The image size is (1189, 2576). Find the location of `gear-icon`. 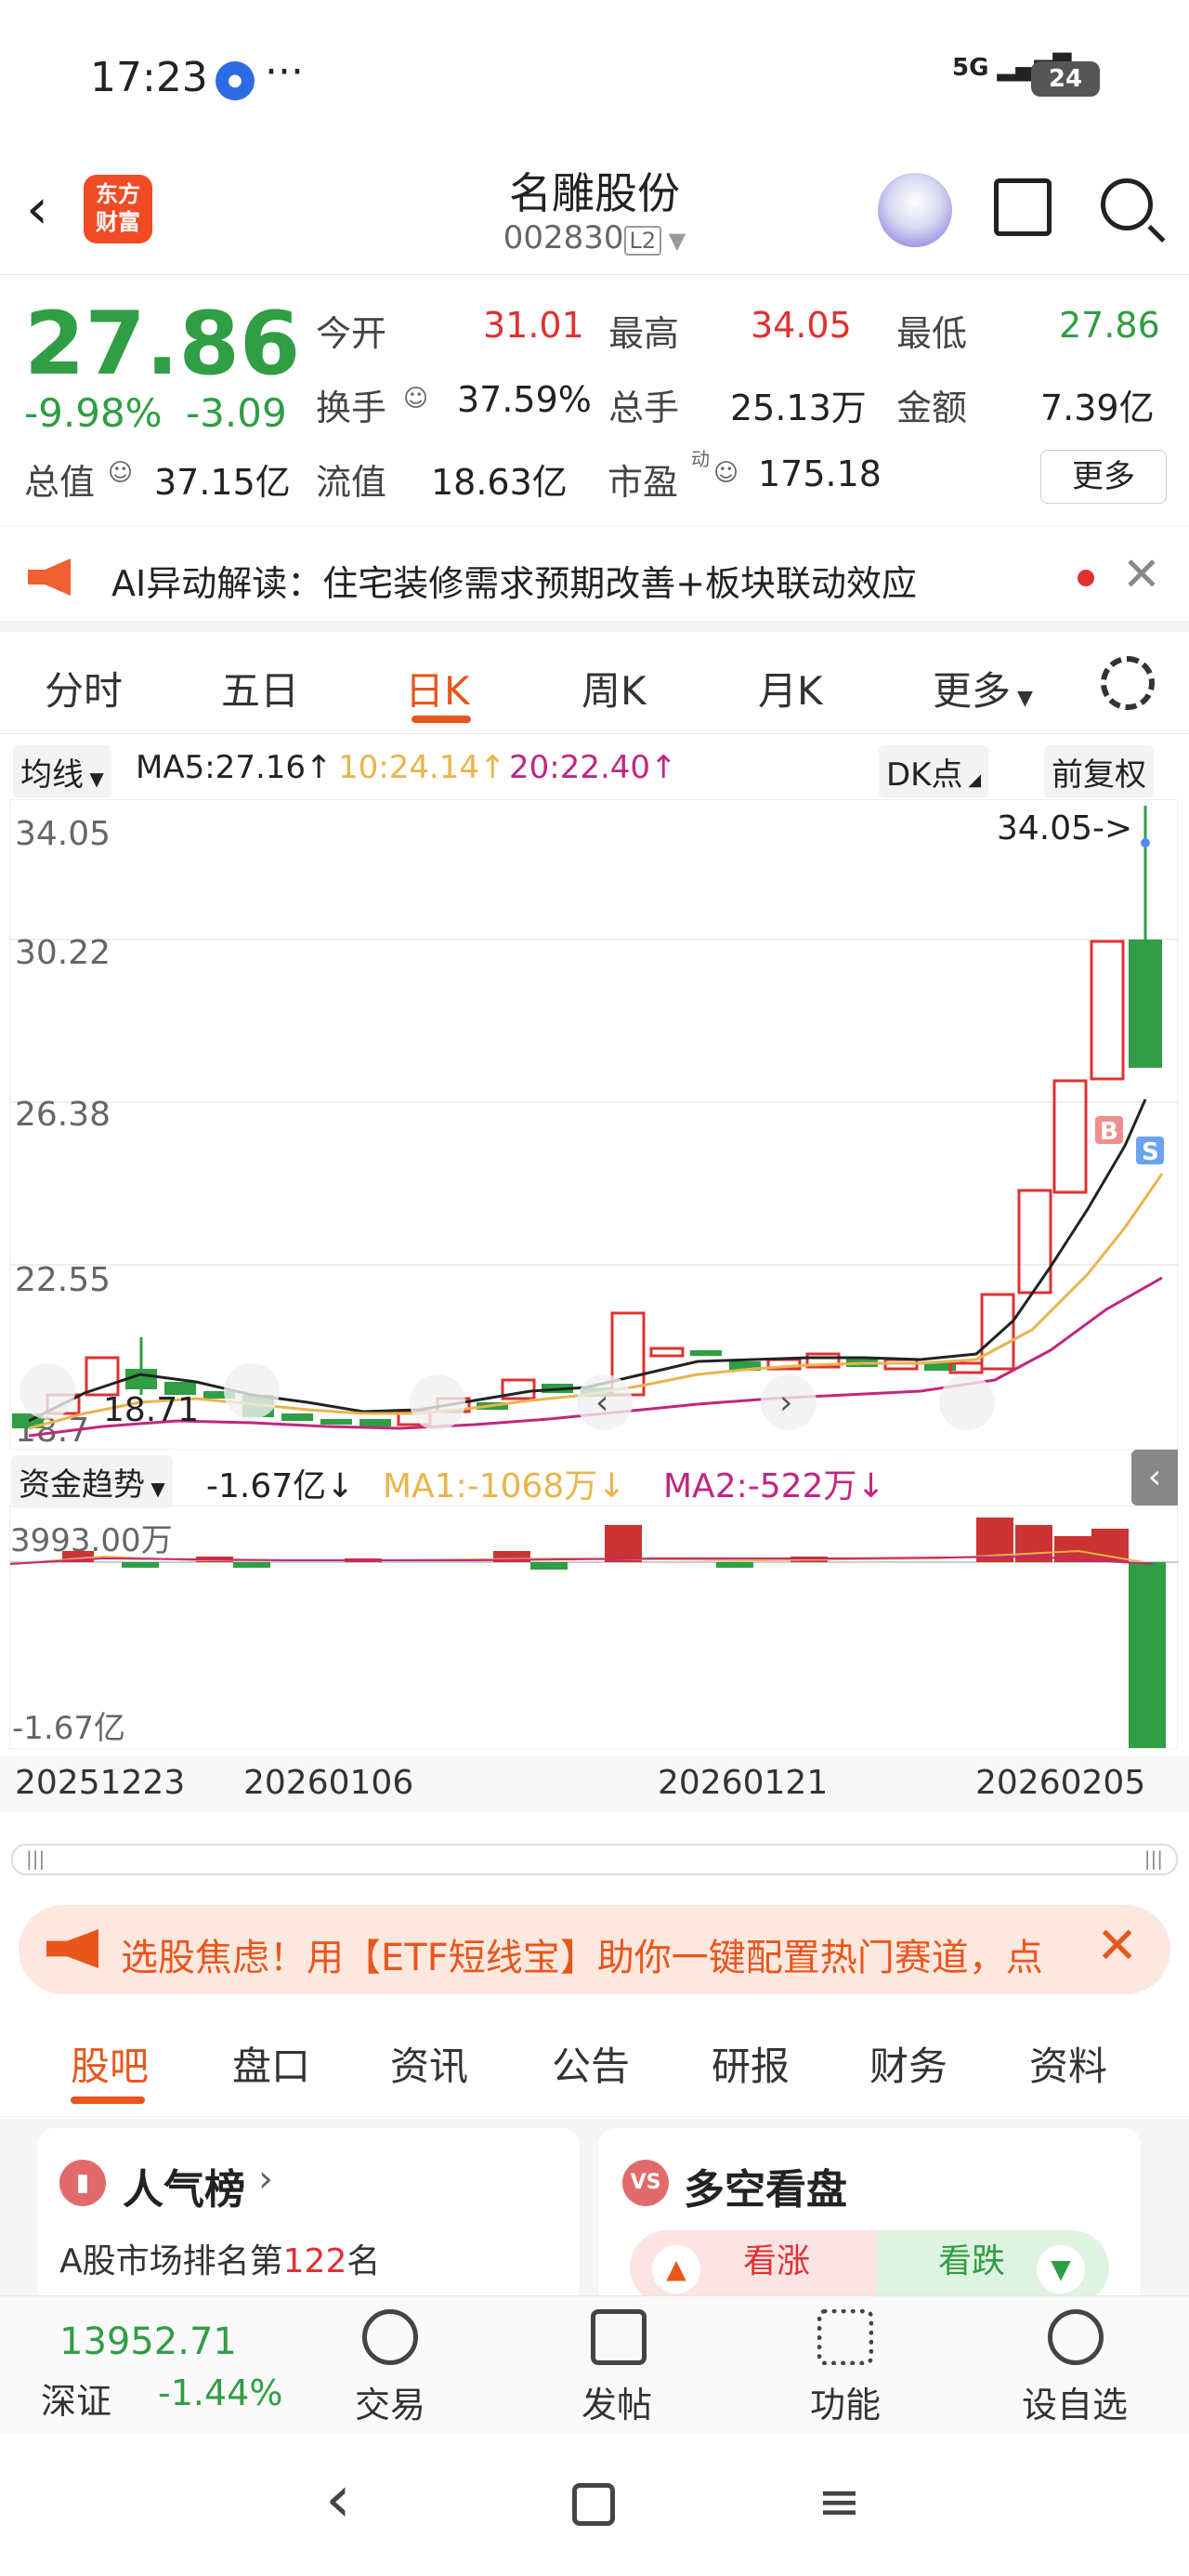

gear-icon is located at coordinates (1128, 683).